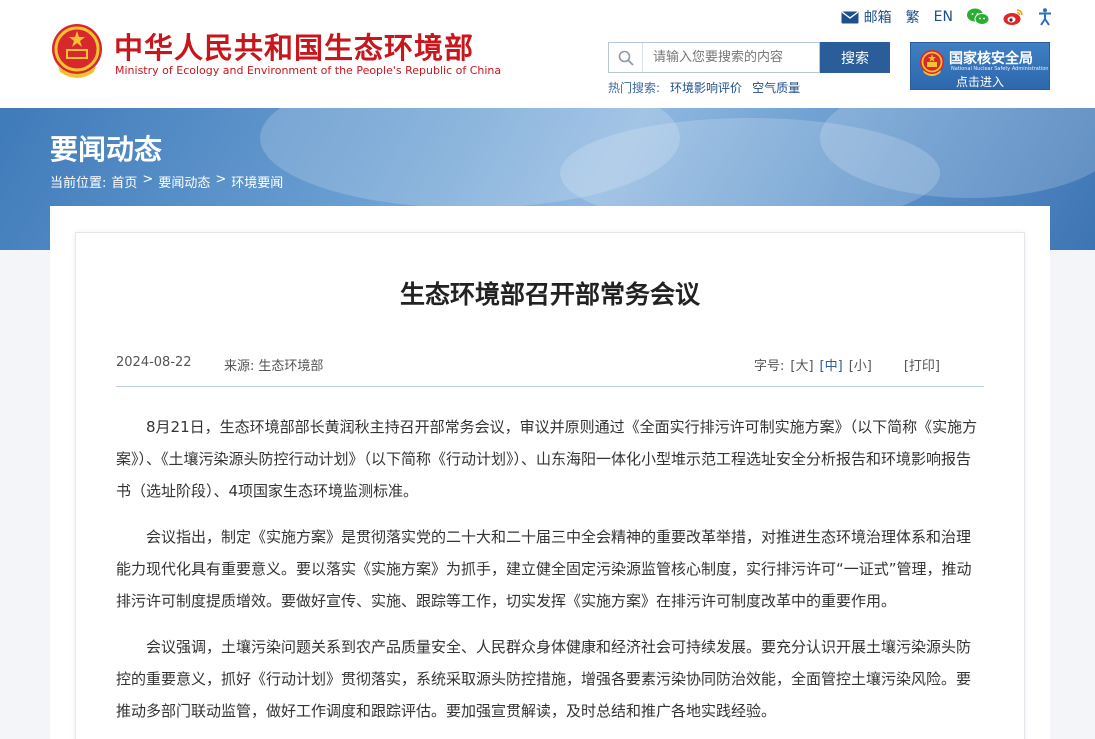 This screenshot has height=739, width=1095. Describe the element at coordinates (154, 362) in the screenshot. I see `article-date: 2024-08-22` at that location.